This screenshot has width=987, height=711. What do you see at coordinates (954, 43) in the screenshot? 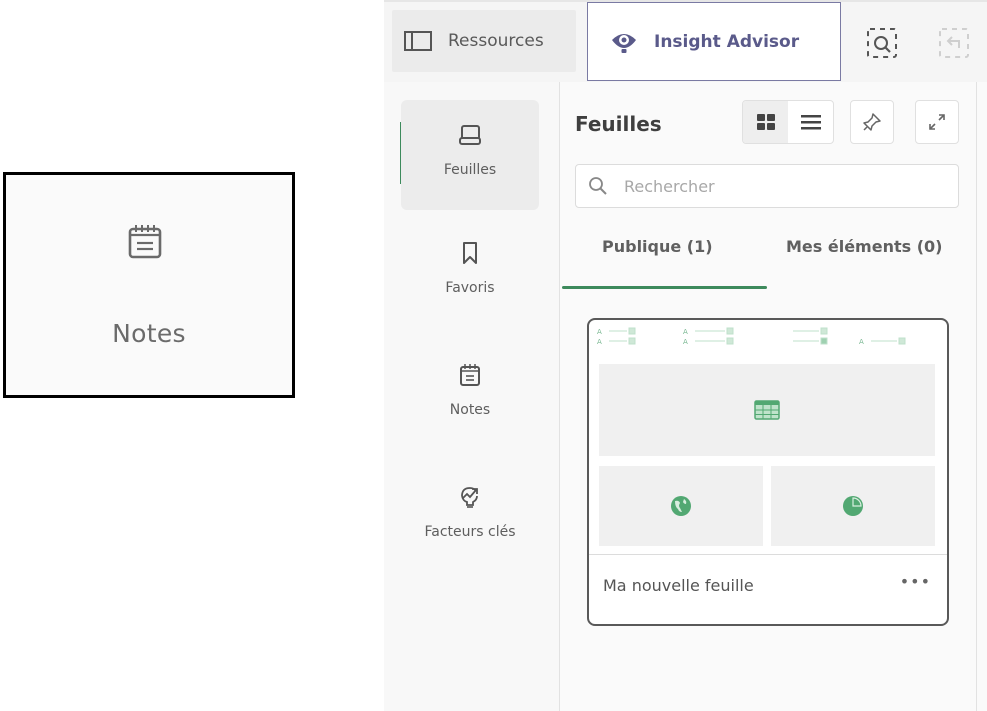
I see `step-back-icon` at bounding box center [954, 43].